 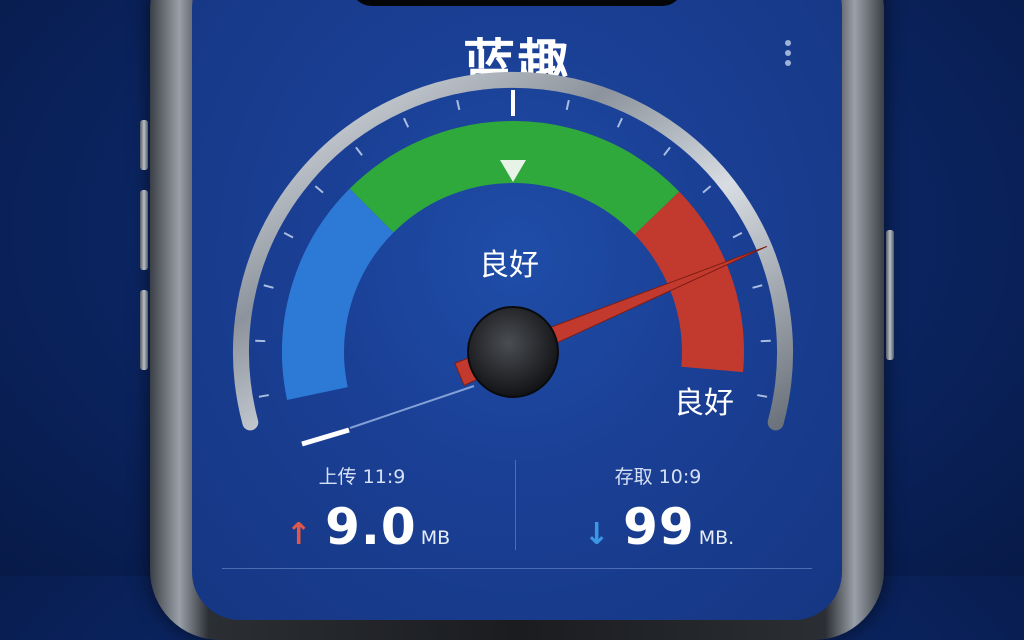 I want to click on gauge-start-marker, so click(x=325, y=437).